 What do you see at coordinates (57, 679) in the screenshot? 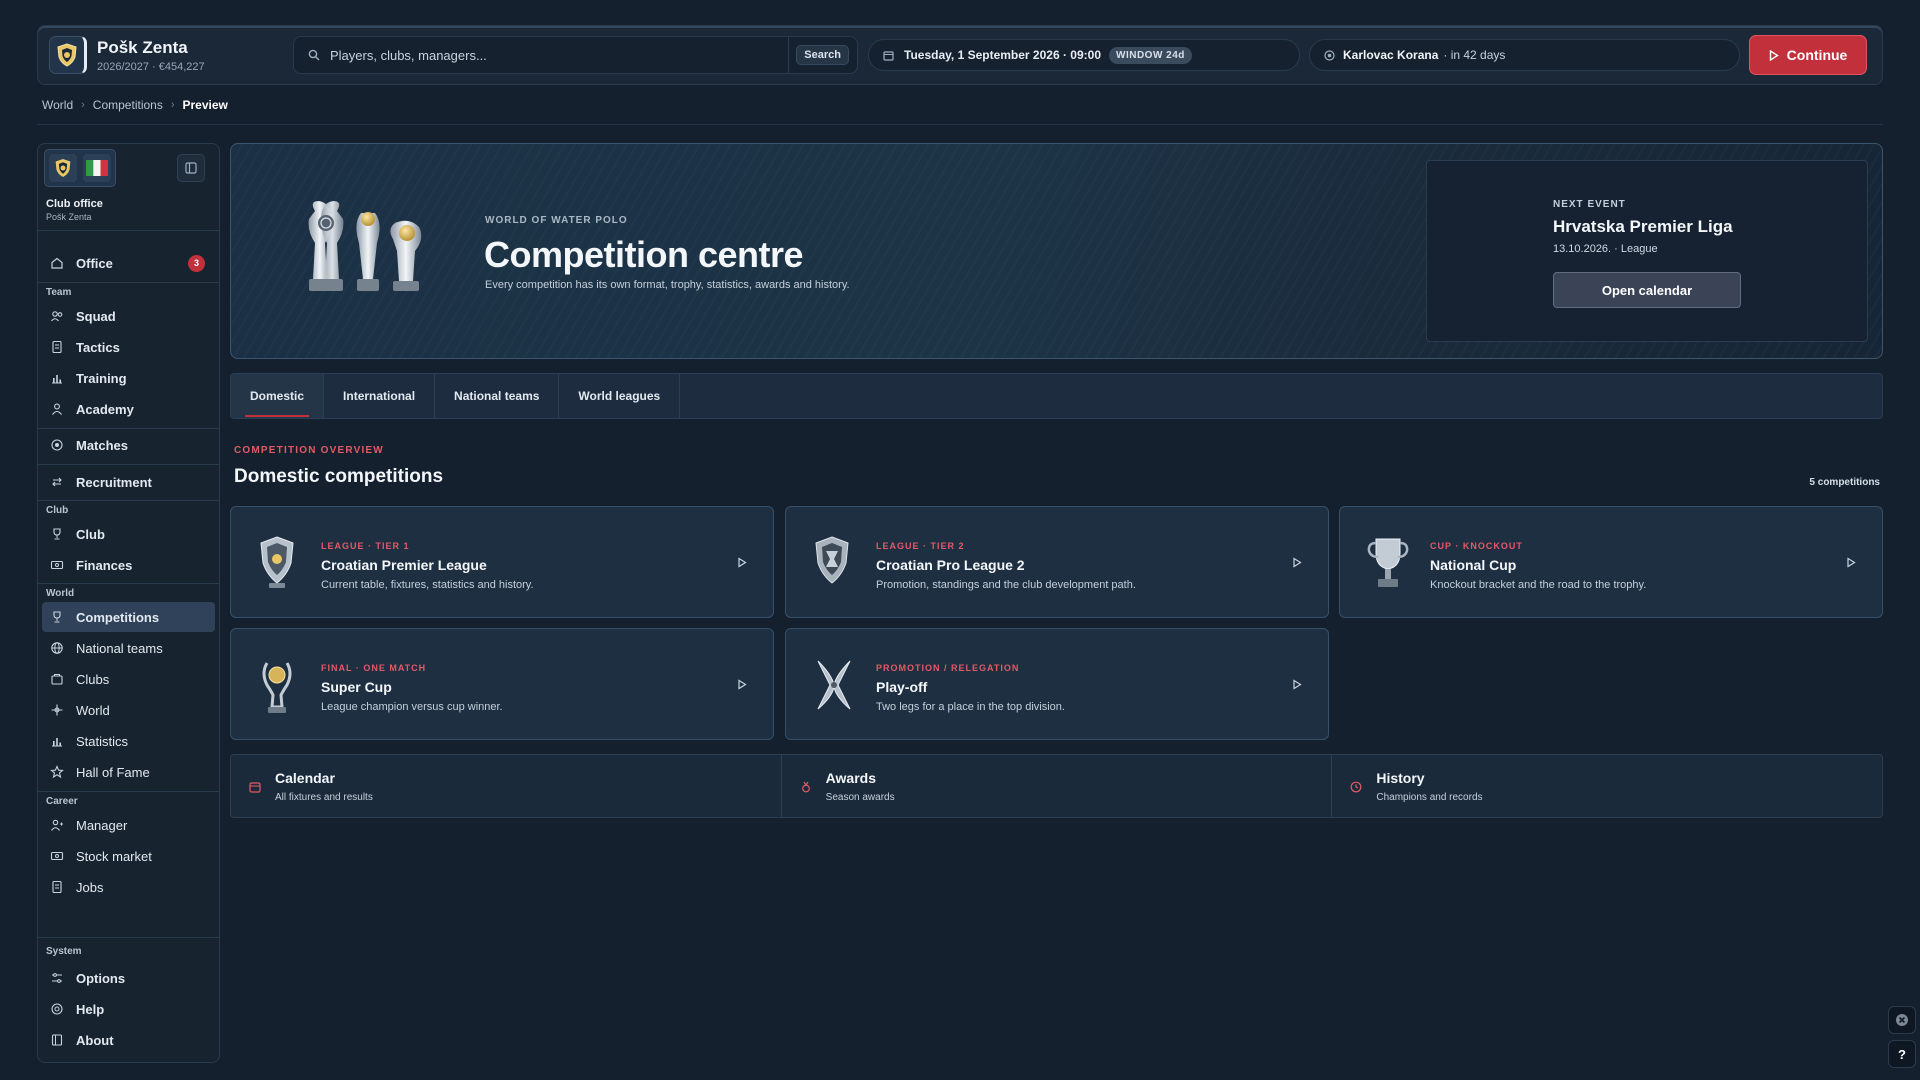
I see `building-icon` at bounding box center [57, 679].